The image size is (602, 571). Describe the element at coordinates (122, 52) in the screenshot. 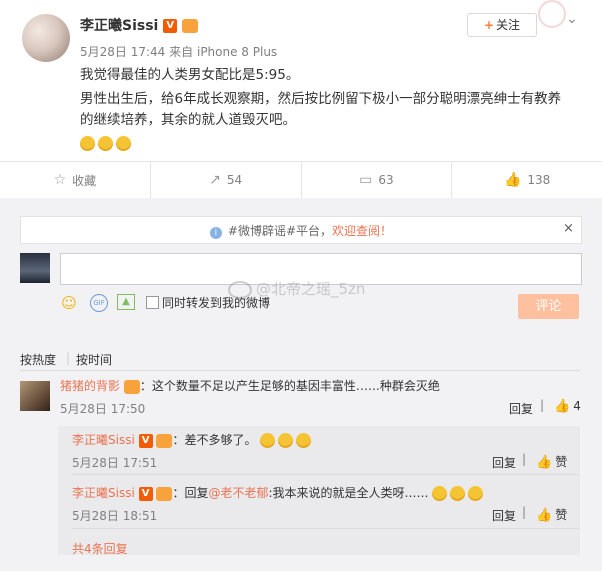

I see `post-time: 5月28日 17:44` at that location.